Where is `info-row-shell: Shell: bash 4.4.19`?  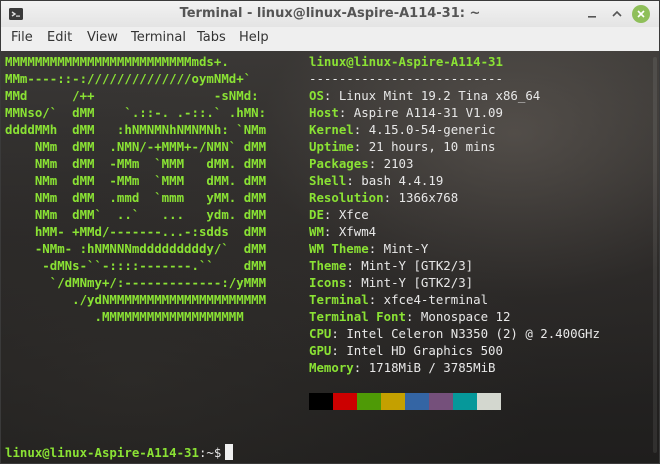
info-row-shell: Shell: bash 4.4.19 is located at coordinates (376, 180).